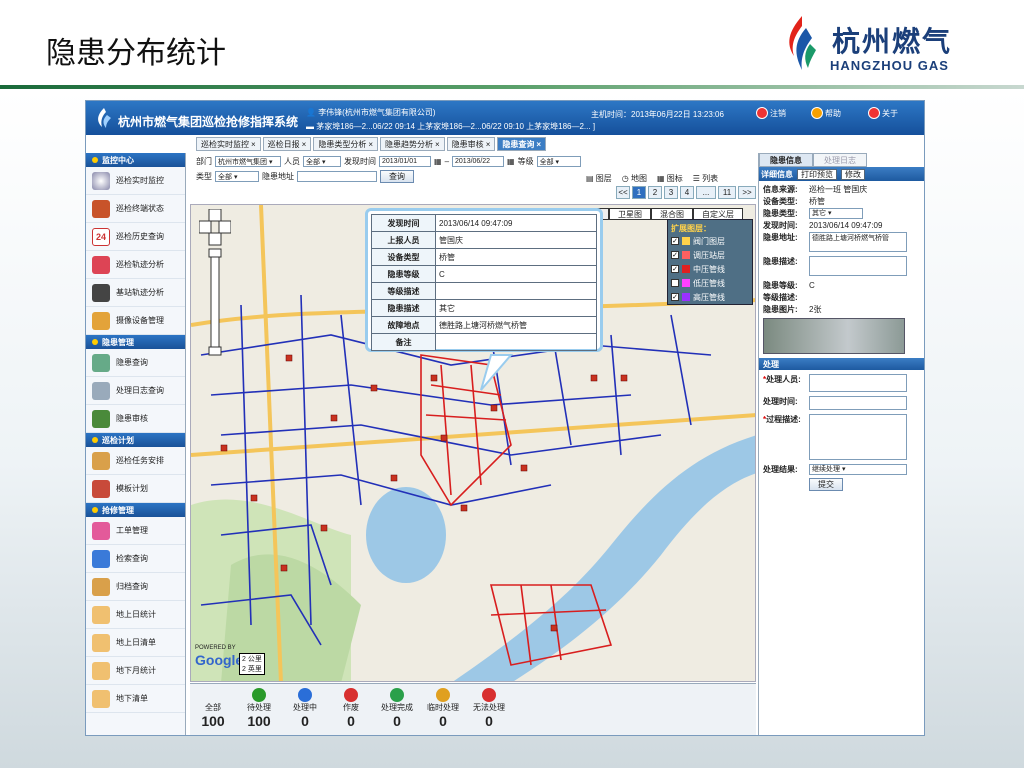 This screenshot has height=768, width=1024. I want to click on query-button: 查询, so click(397, 176).